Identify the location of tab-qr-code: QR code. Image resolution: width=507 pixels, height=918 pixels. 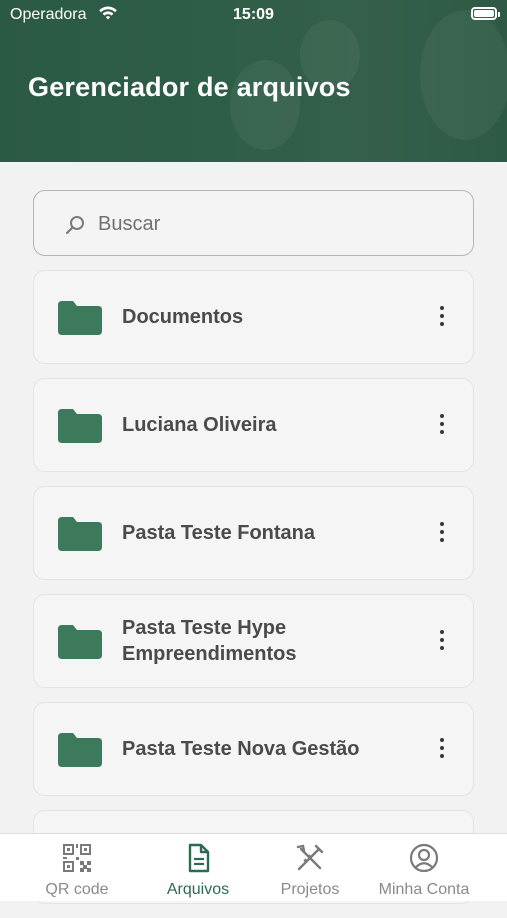
(77, 867).